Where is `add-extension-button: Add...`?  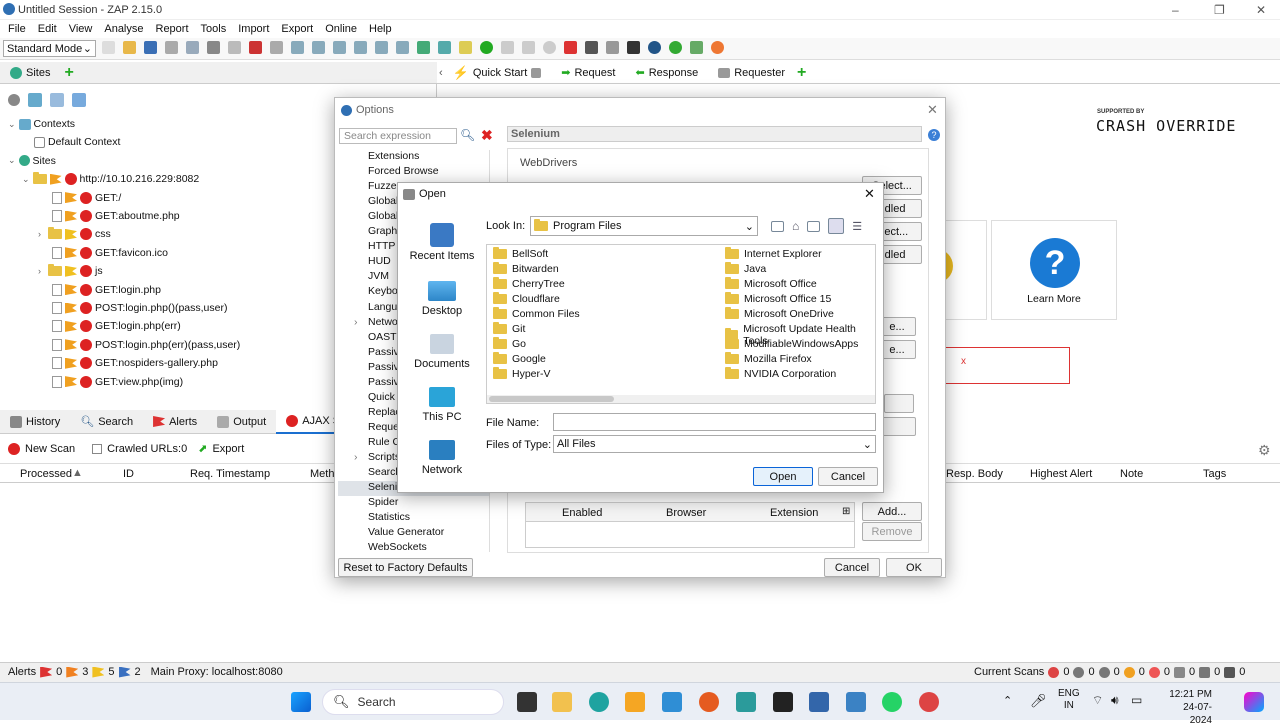
add-extension-button: Add... is located at coordinates (892, 511).